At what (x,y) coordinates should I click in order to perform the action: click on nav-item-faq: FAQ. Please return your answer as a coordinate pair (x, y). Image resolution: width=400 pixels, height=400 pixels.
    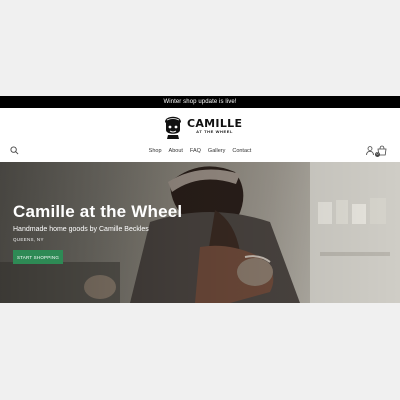
    Looking at the image, I should click on (195, 151).